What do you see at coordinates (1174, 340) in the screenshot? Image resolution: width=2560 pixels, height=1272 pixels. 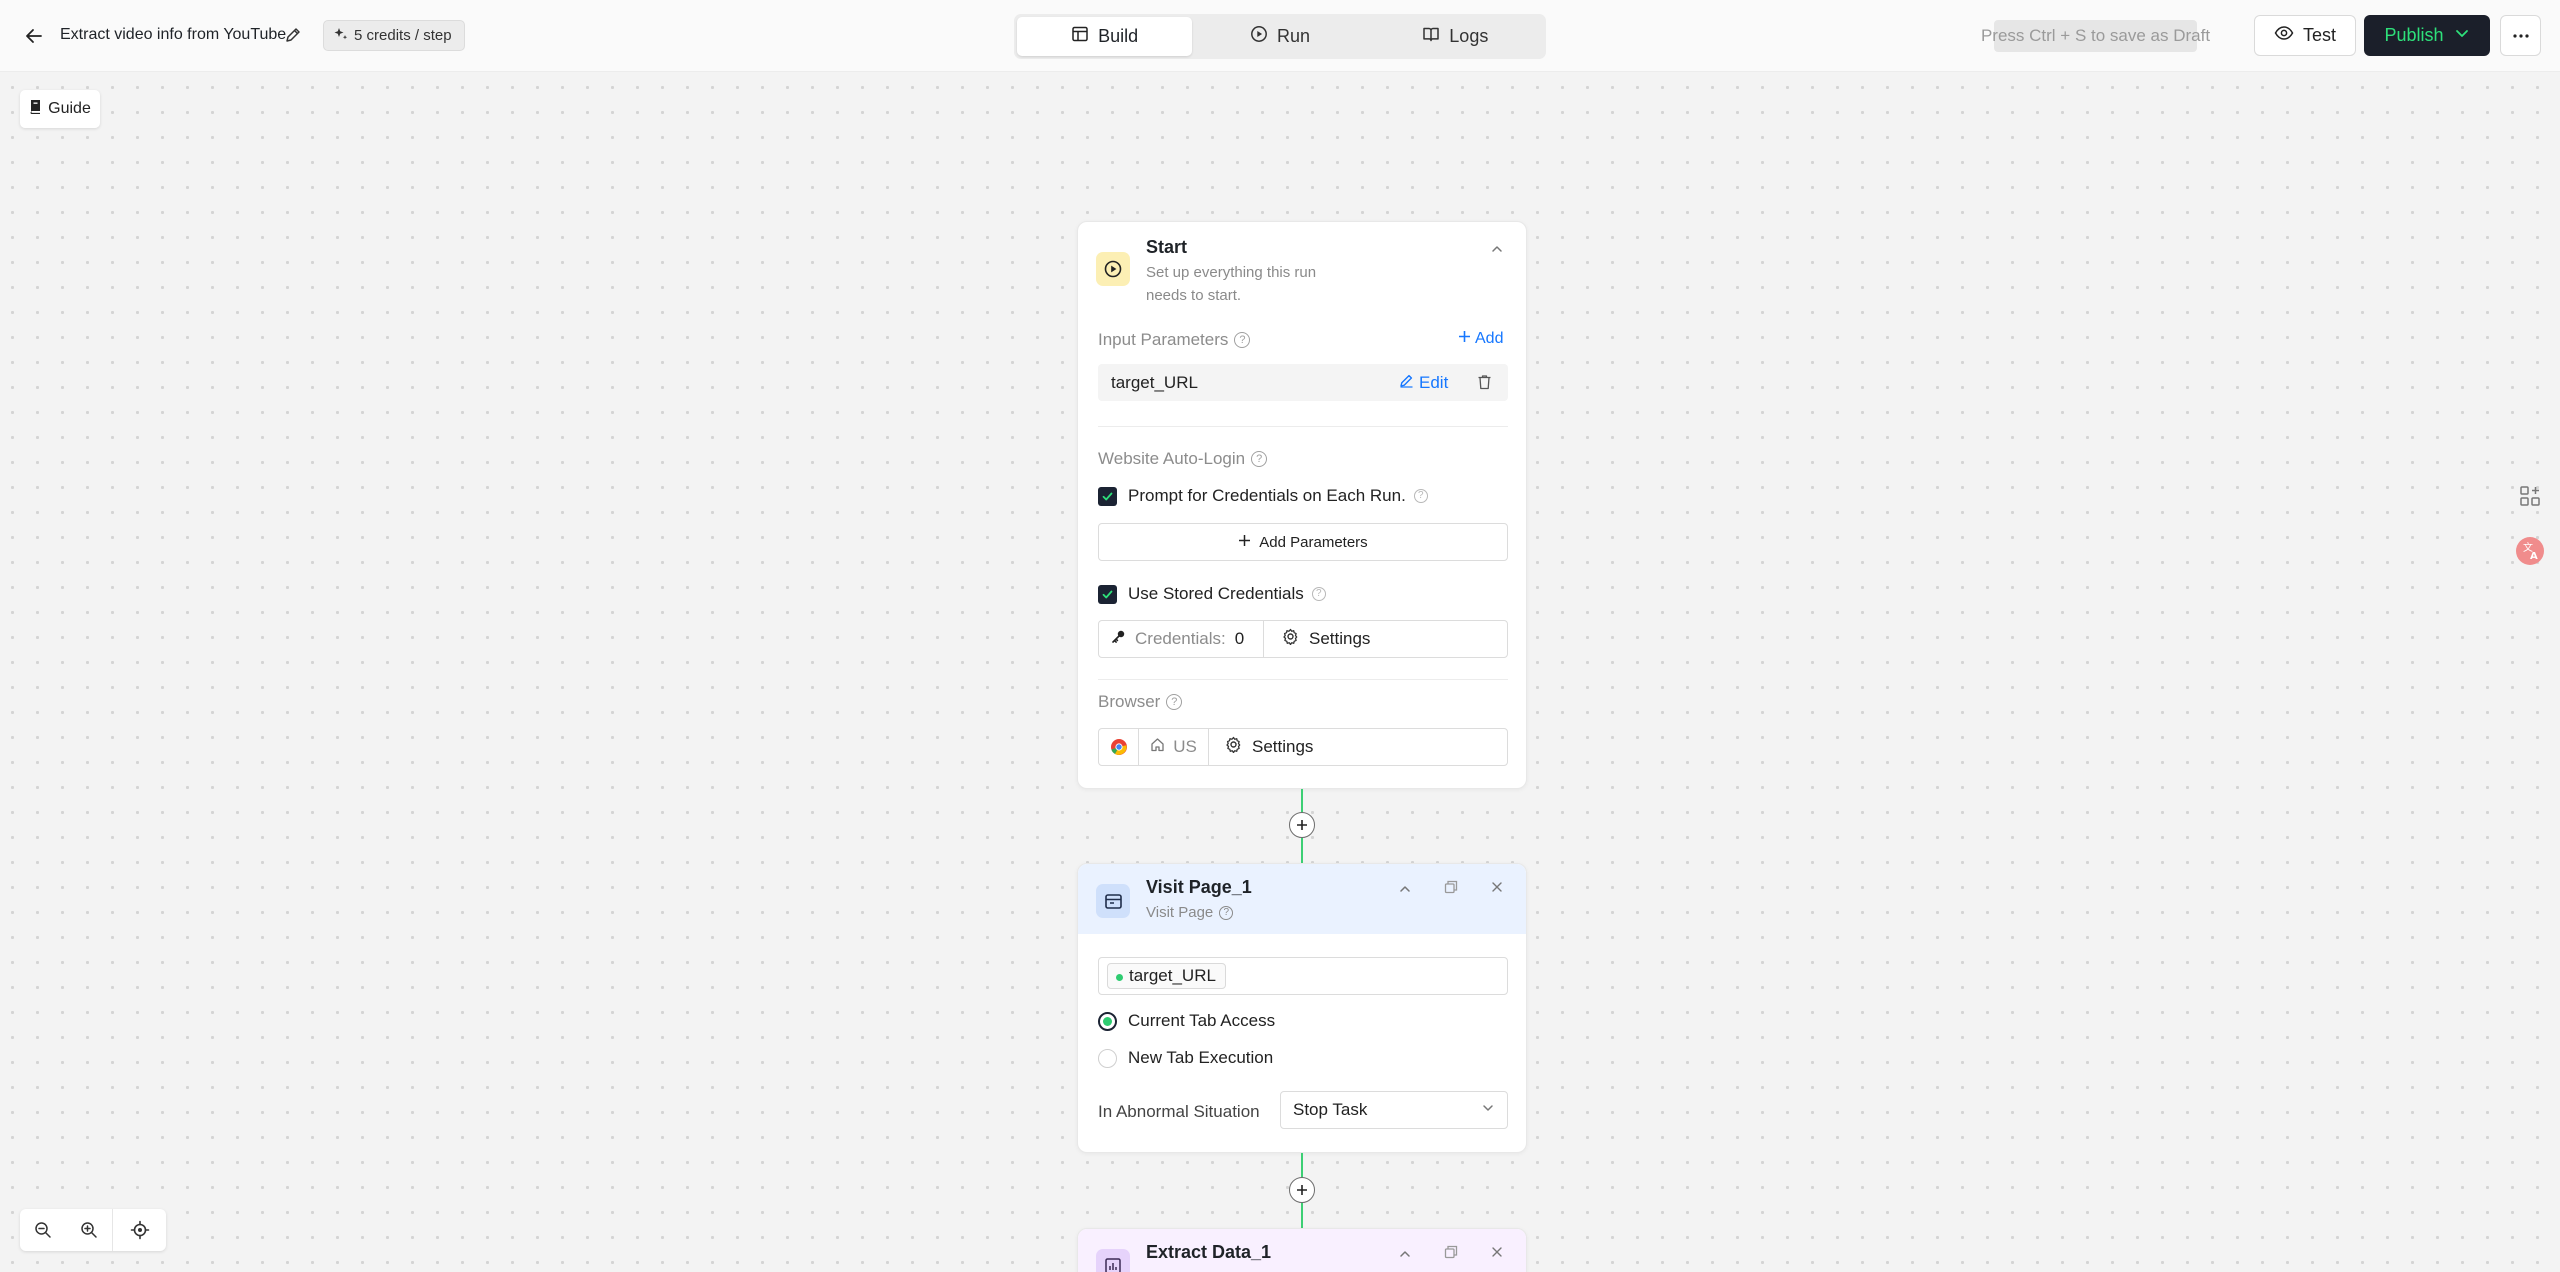 I see `input-parameters-label: Input Parameters ?` at bounding box center [1174, 340].